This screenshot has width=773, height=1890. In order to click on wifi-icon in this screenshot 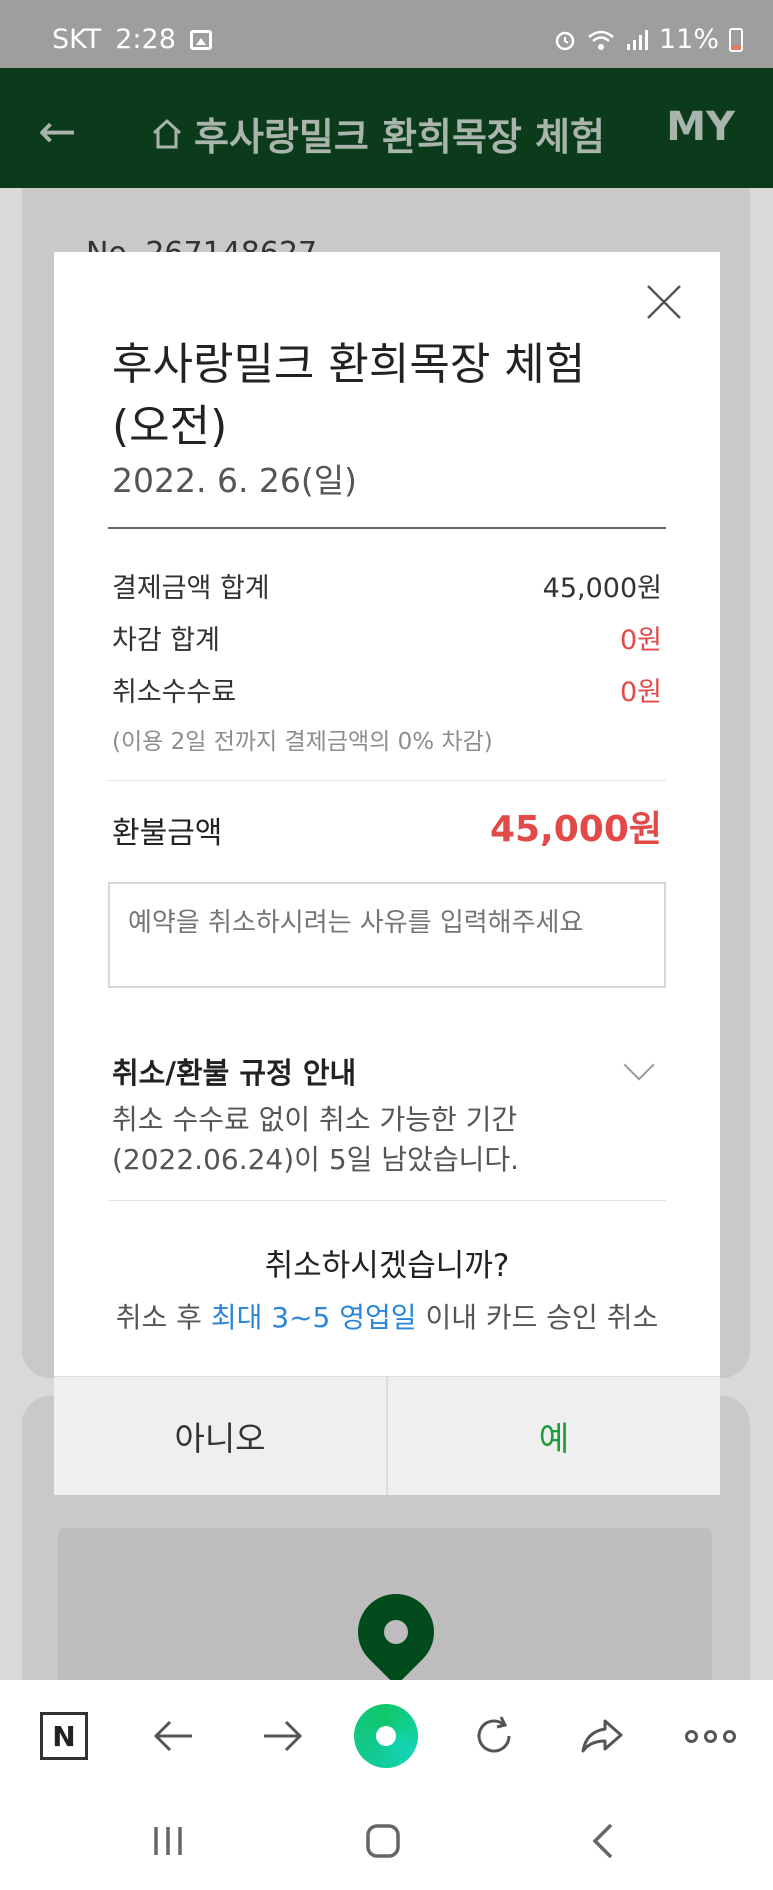, I will do `click(601, 40)`.